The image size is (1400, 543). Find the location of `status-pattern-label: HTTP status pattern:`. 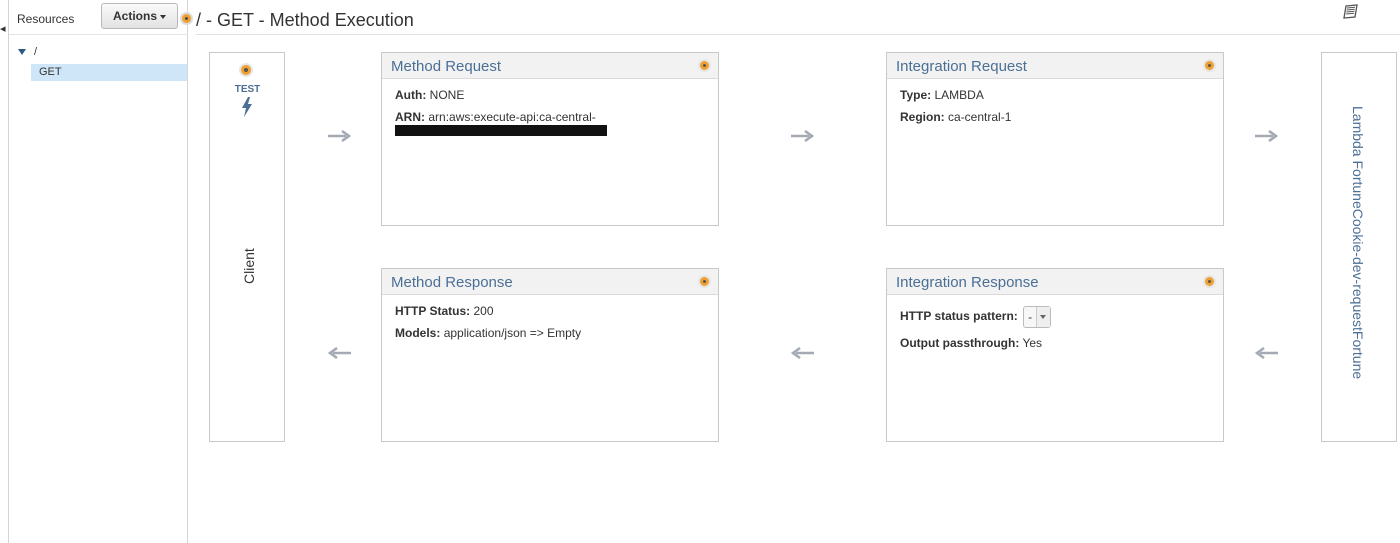

status-pattern-label: HTTP status pattern: is located at coordinates (959, 316).